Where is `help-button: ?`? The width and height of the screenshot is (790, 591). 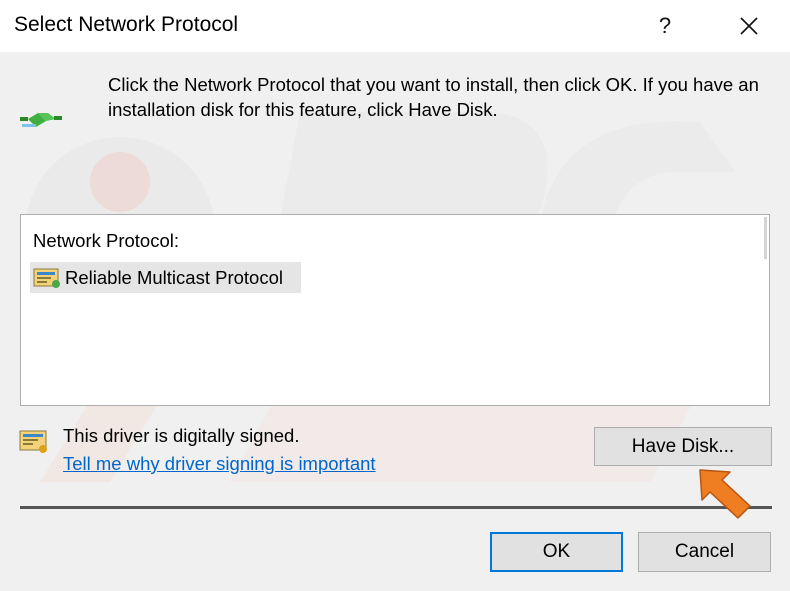 help-button: ? is located at coordinates (665, 26).